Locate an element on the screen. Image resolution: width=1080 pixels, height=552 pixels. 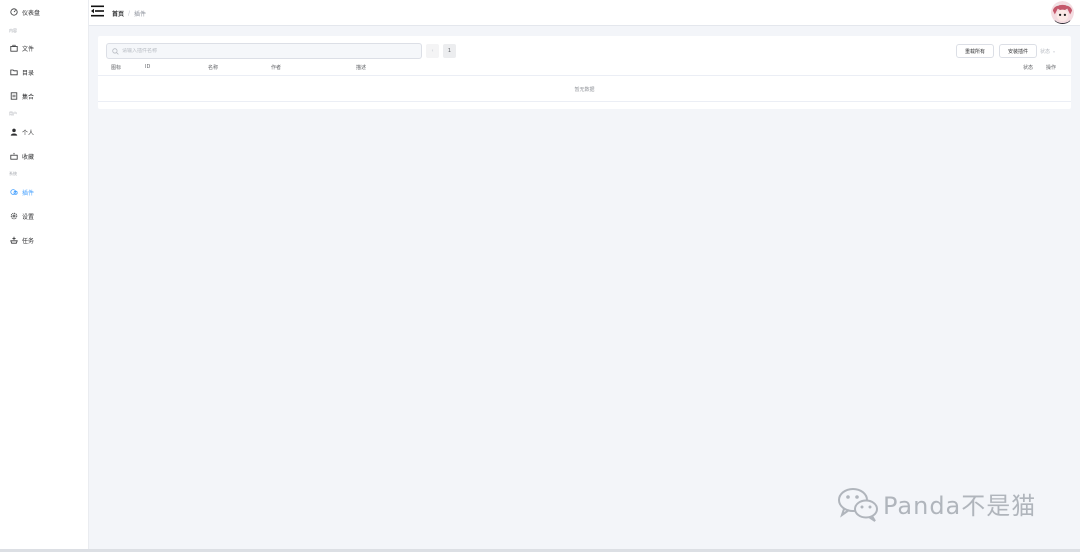
sidebar-item-label: 目录 is located at coordinates (28, 73).